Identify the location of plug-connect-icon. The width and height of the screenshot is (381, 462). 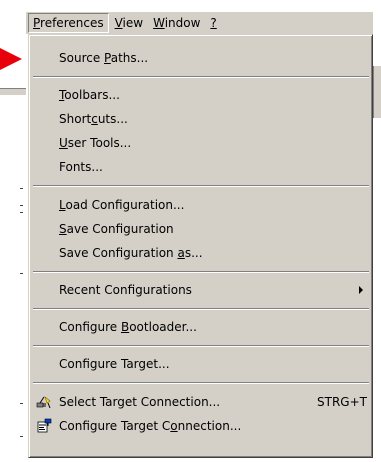
(44, 402).